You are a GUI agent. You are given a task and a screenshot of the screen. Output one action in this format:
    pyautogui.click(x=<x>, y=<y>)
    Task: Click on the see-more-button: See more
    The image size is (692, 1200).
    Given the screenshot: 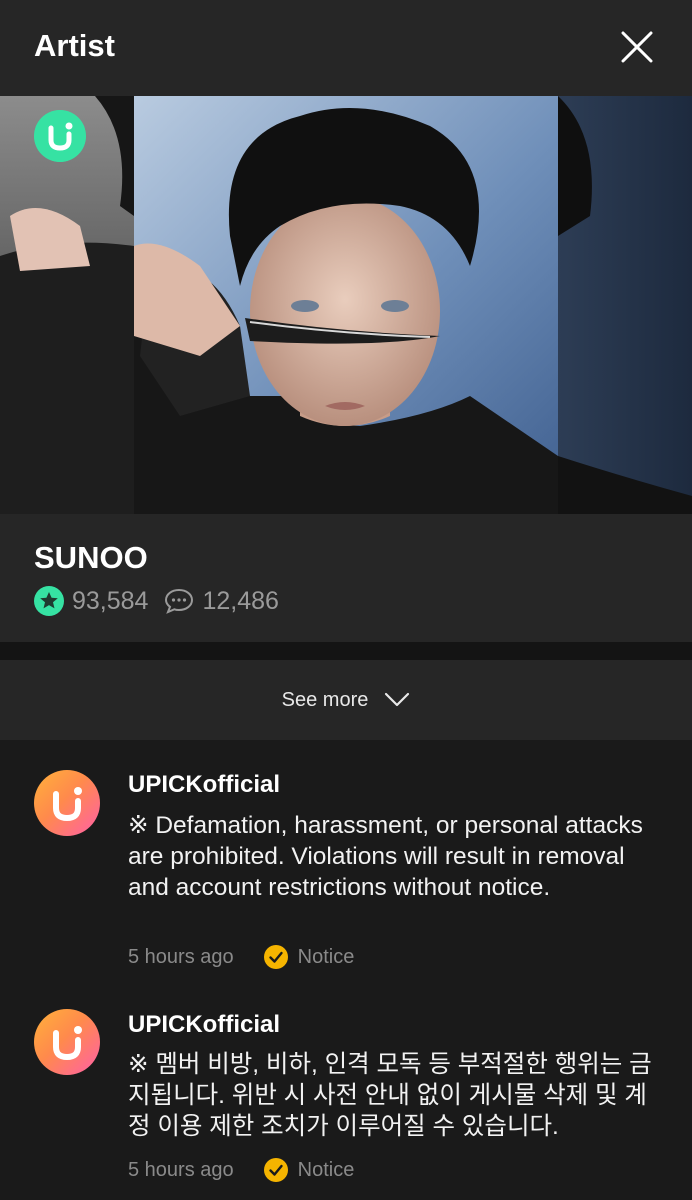 What is the action you would take?
    pyautogui.click(x=346, y=700)
    